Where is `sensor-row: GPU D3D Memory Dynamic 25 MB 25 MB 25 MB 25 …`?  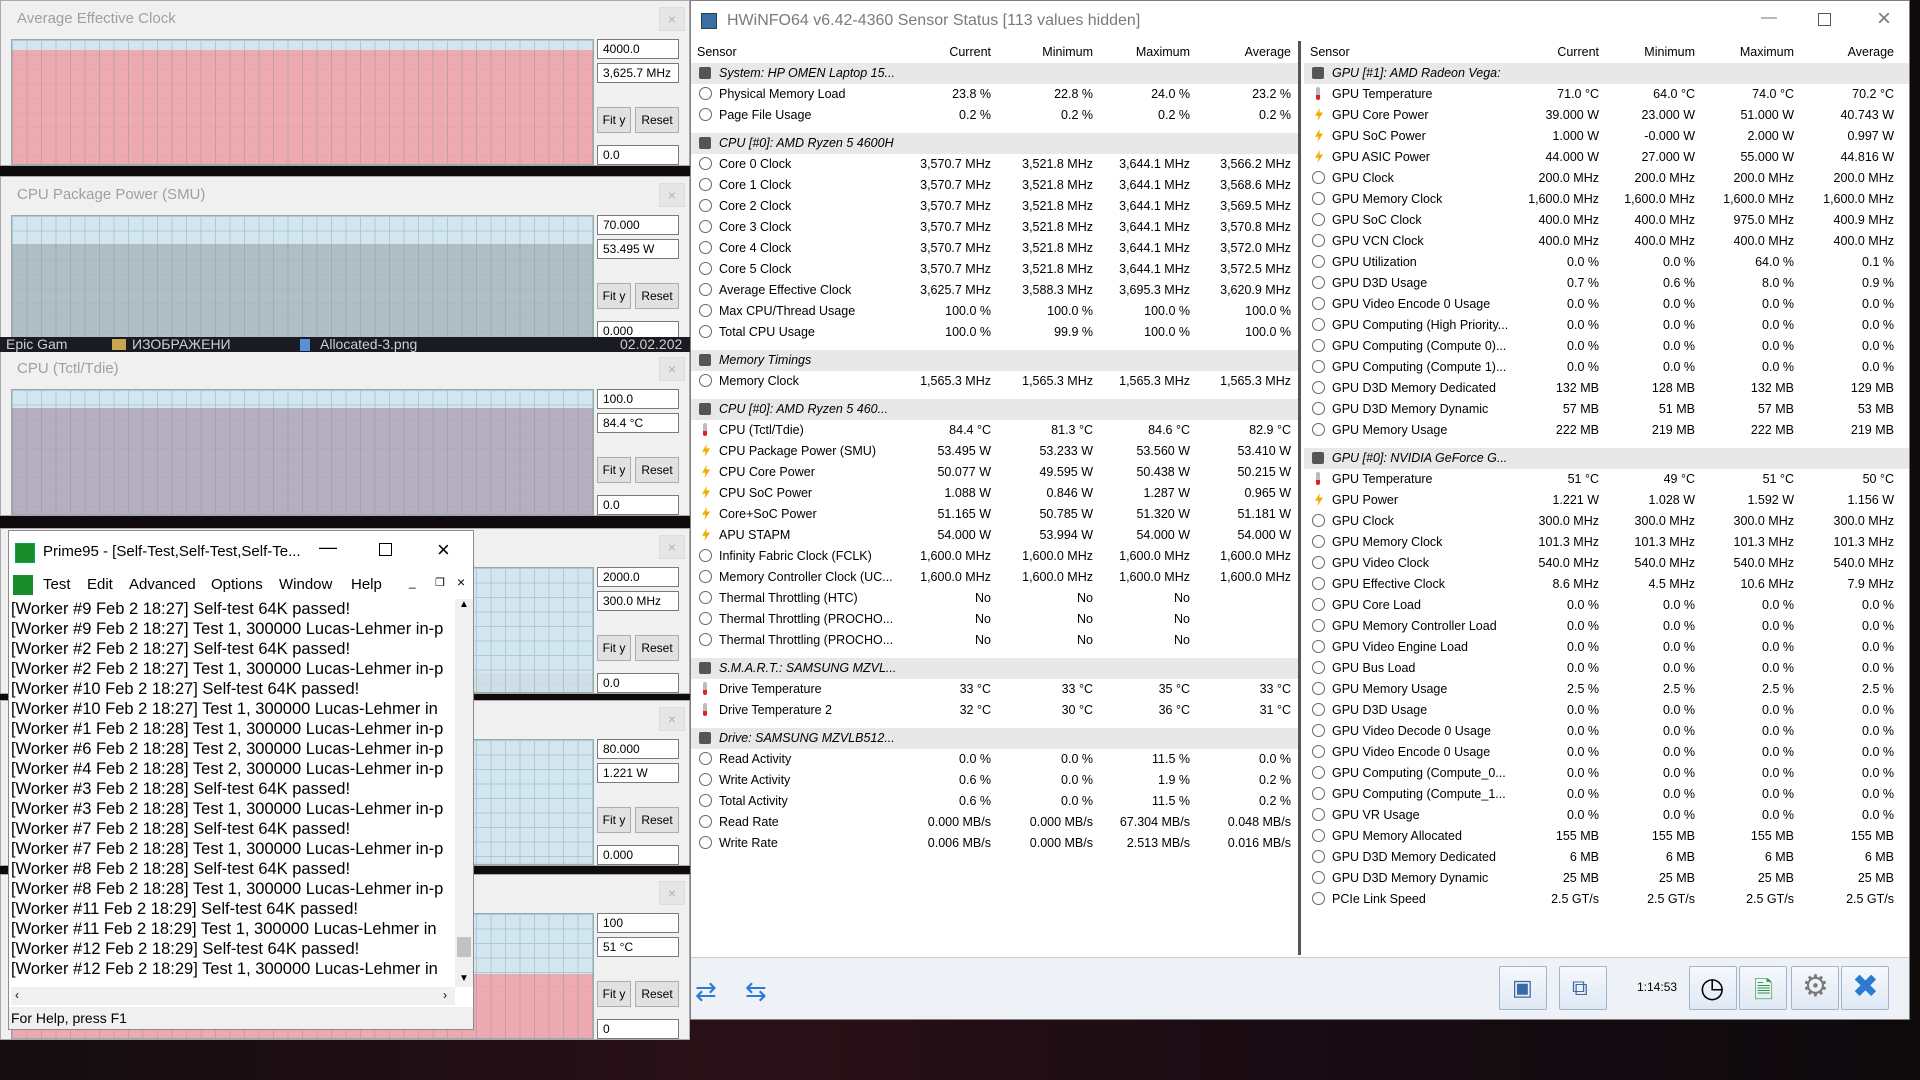 sensor-row: GPU D3D Memory Dynamic 25 MB 25 MB 25 MB 25 … is located at coordinates (1606, 878).